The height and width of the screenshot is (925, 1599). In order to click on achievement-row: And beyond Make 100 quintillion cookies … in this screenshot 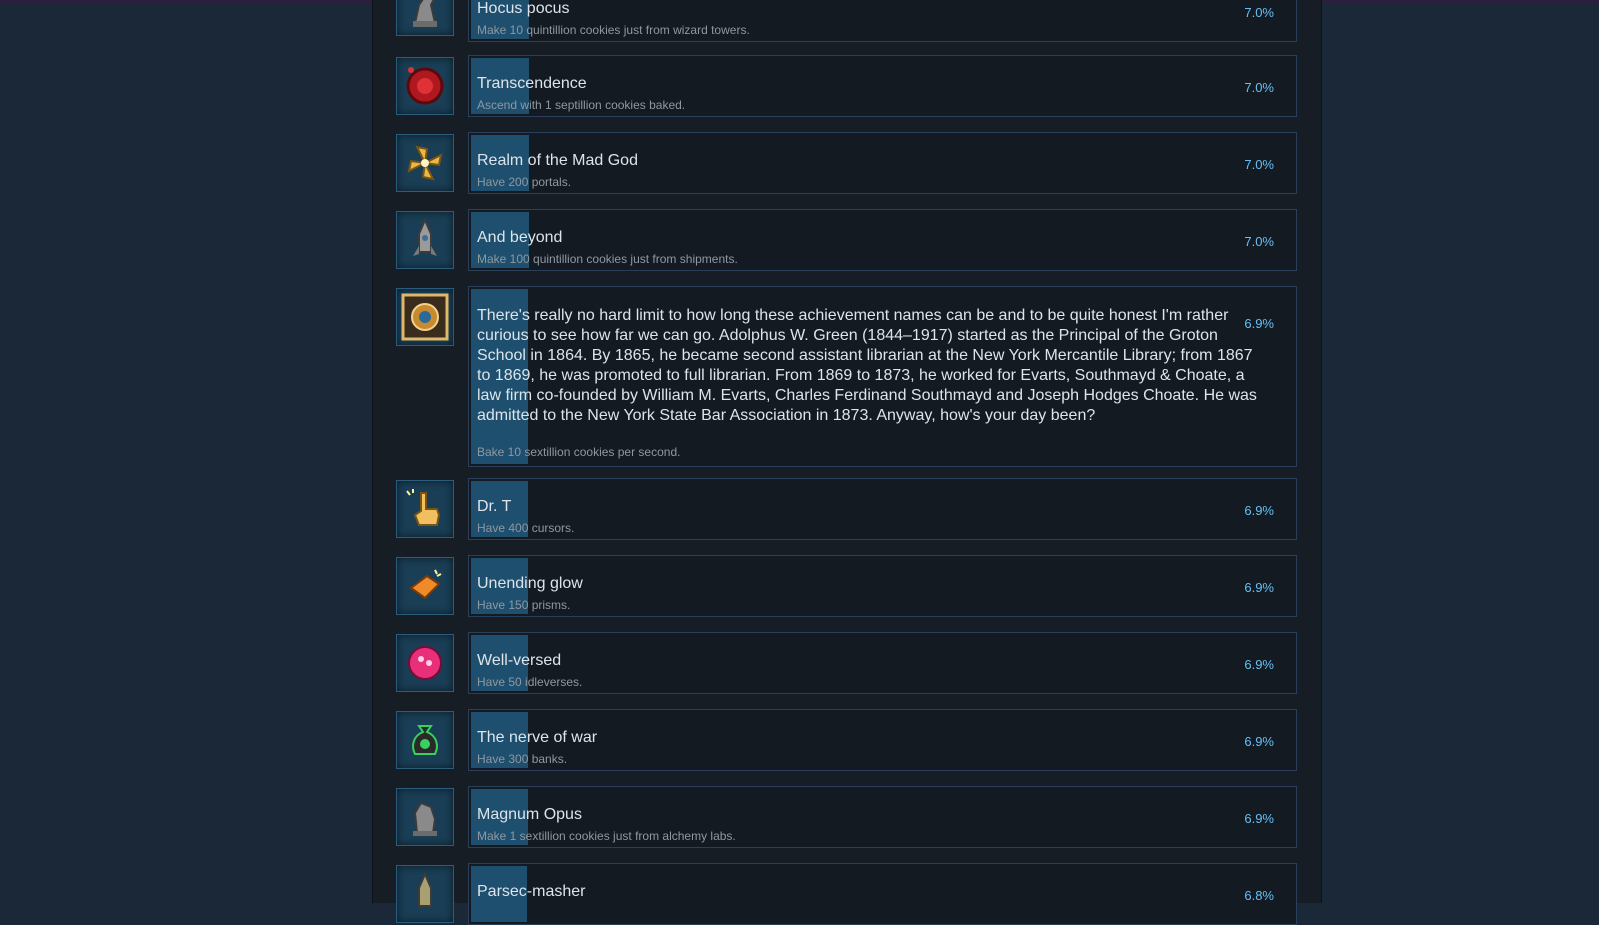, I will do `click(846, 240)`.